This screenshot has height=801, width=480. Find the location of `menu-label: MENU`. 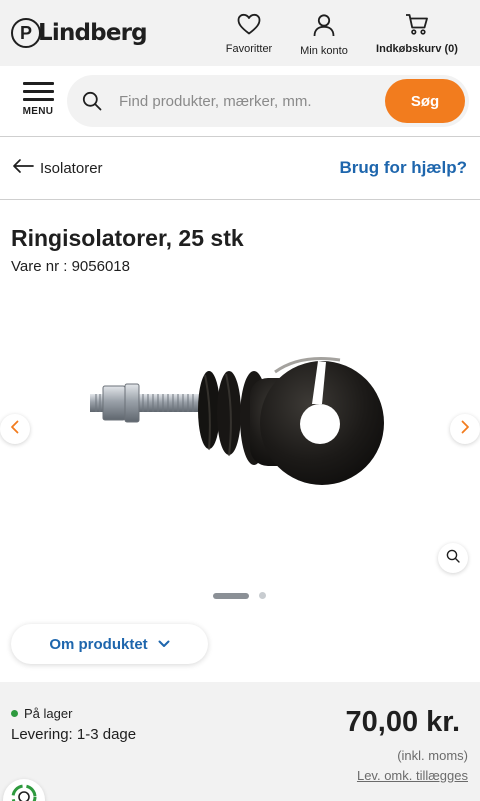

menu-label: MENU is located at coordinates (38, 111).